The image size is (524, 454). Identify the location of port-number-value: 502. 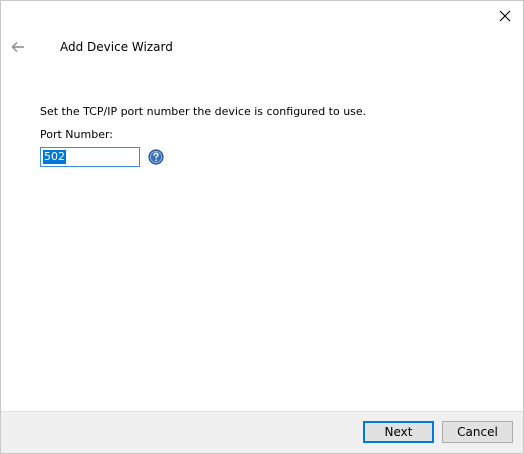
(54, 157).